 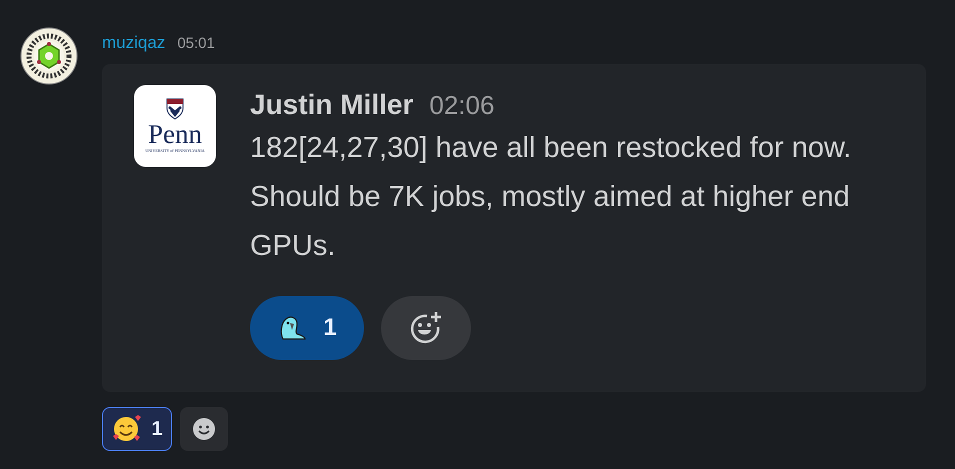 What do you see at coordinates (134, 43) in the screenshot?
I see `username: muziqaz` at bounding box center [134, 43].